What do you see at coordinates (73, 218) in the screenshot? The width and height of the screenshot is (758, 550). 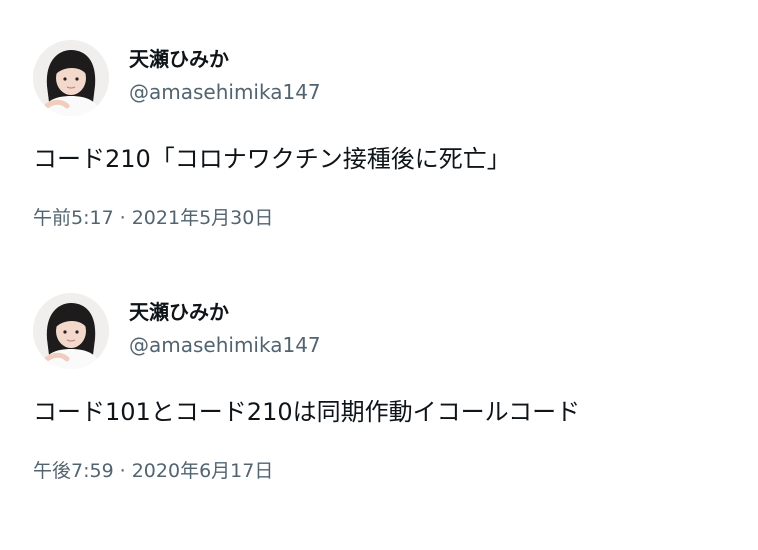 I see `tweet-time: 午前5:17` at bounding box center [73, 218].